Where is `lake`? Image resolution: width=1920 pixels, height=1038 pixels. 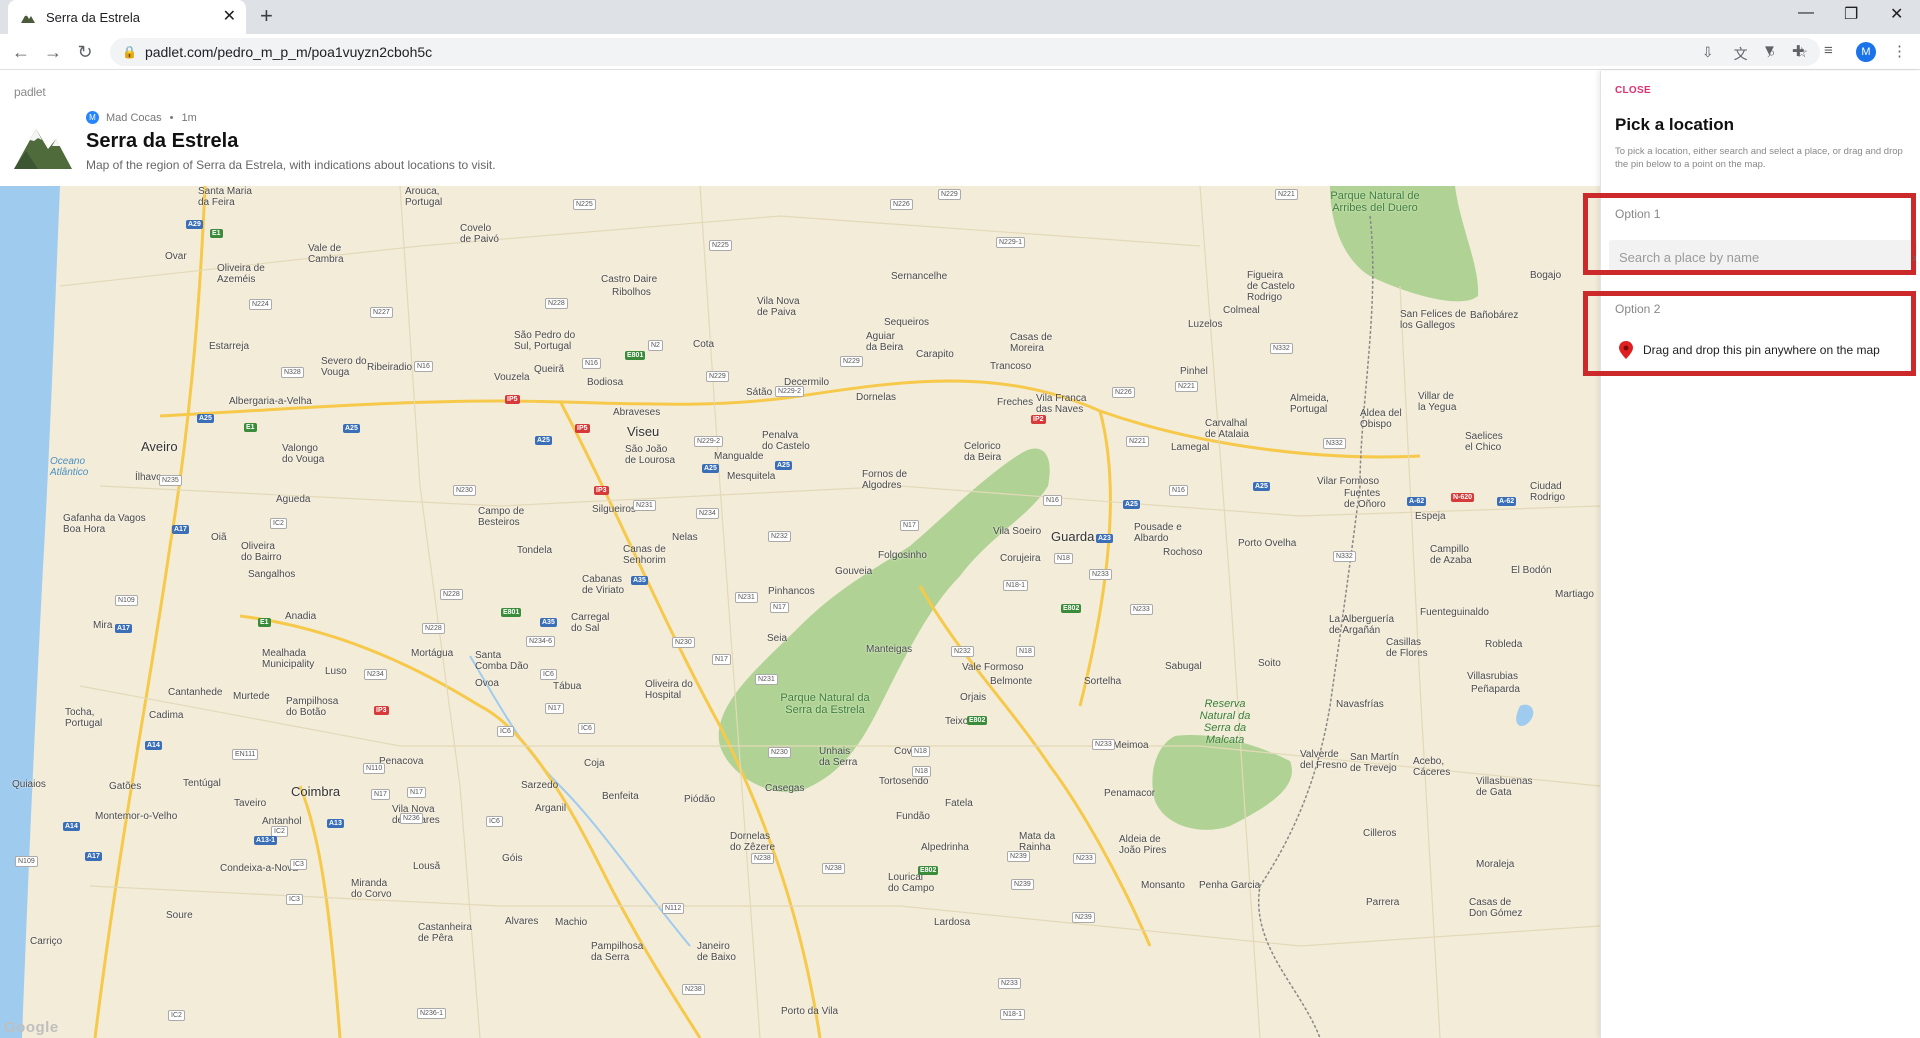
lake is located at coordinates (1525, 715).